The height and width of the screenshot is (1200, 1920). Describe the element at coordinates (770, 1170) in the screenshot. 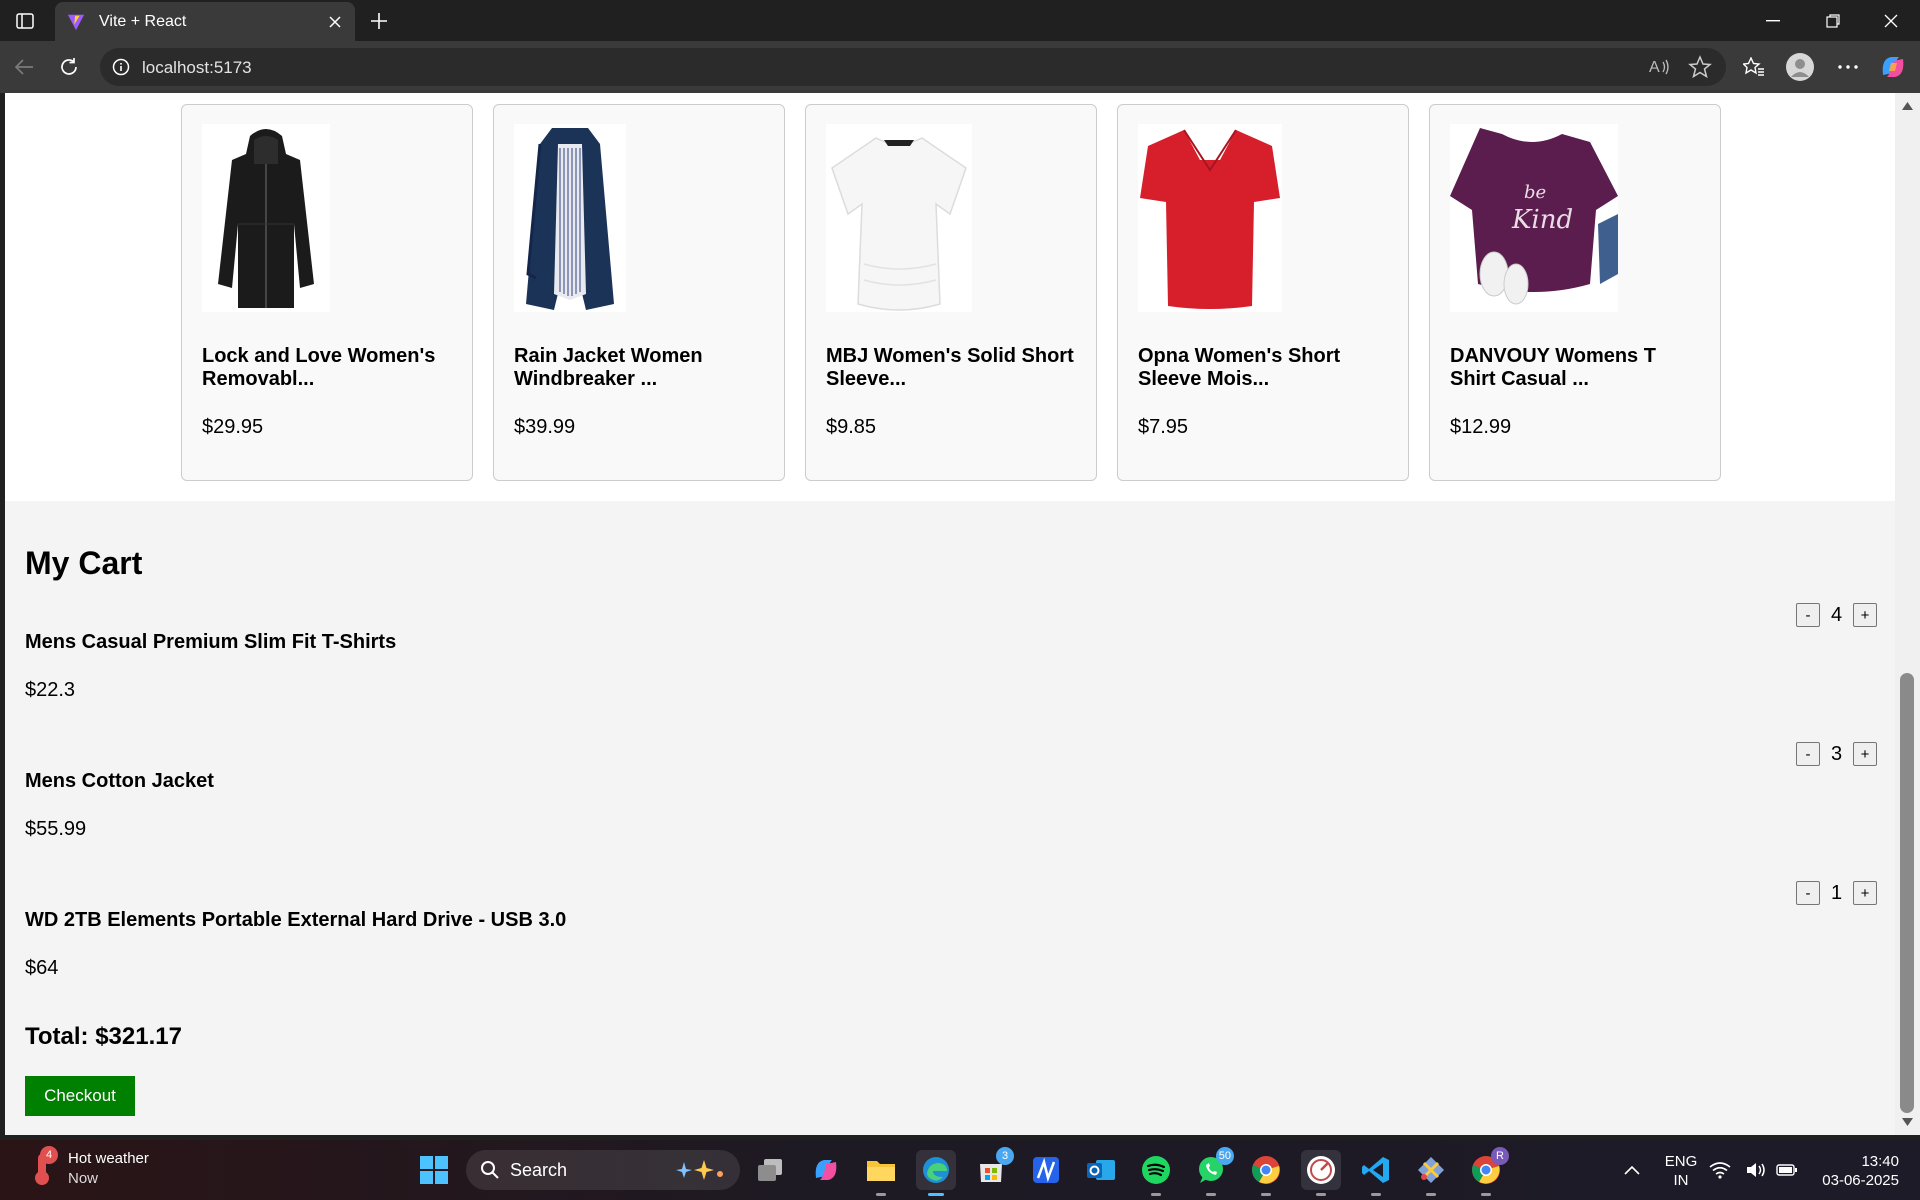

I see `task-view-icon` at that location.